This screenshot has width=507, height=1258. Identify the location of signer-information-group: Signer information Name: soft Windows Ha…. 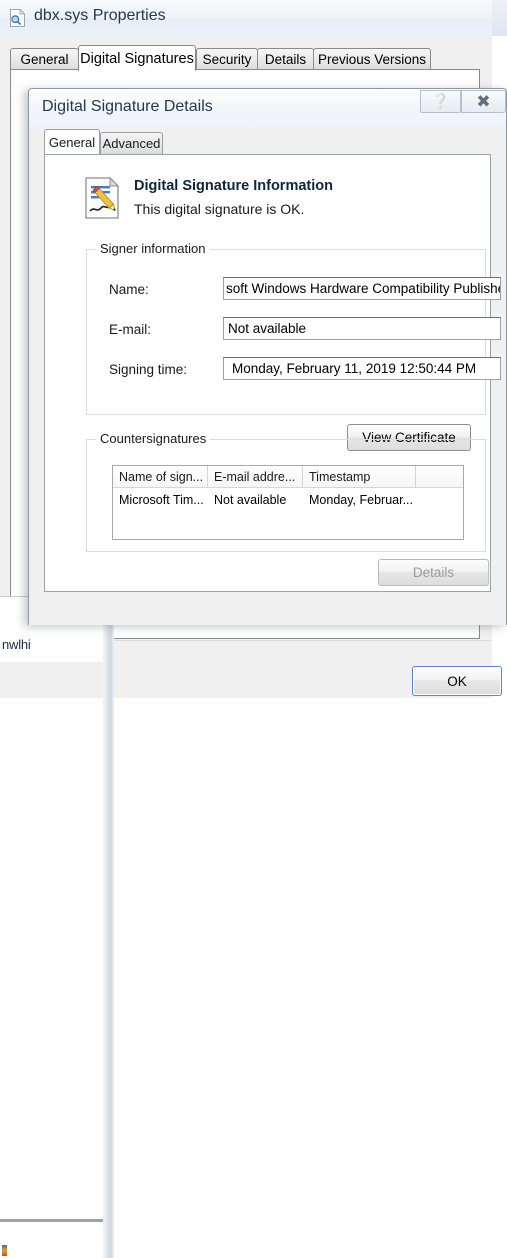
(293, 328).